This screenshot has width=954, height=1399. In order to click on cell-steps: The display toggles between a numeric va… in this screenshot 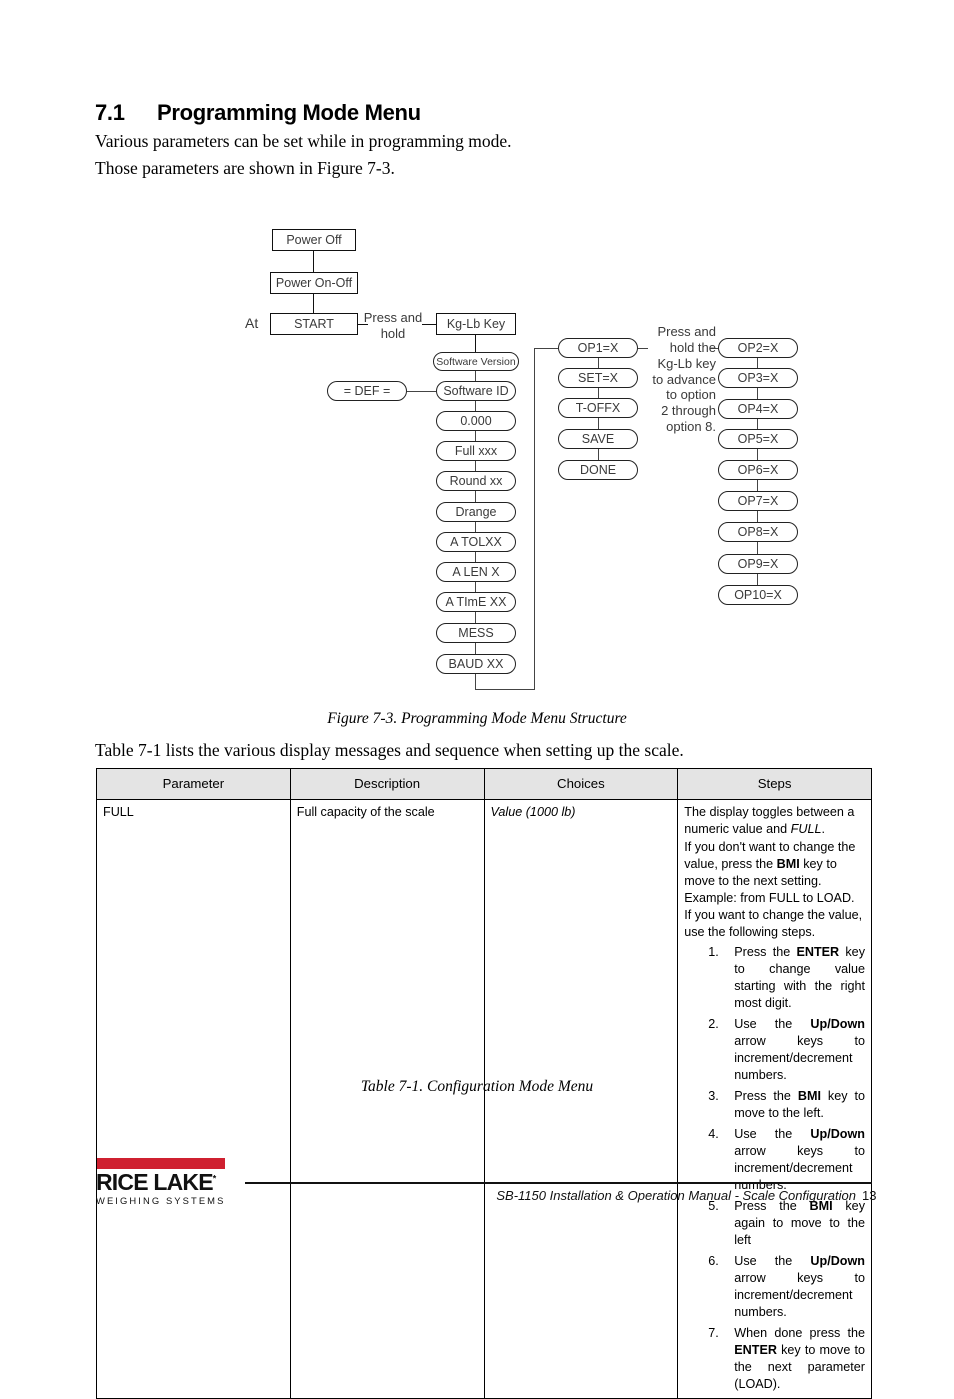, I will do `click(774, 1098)`.